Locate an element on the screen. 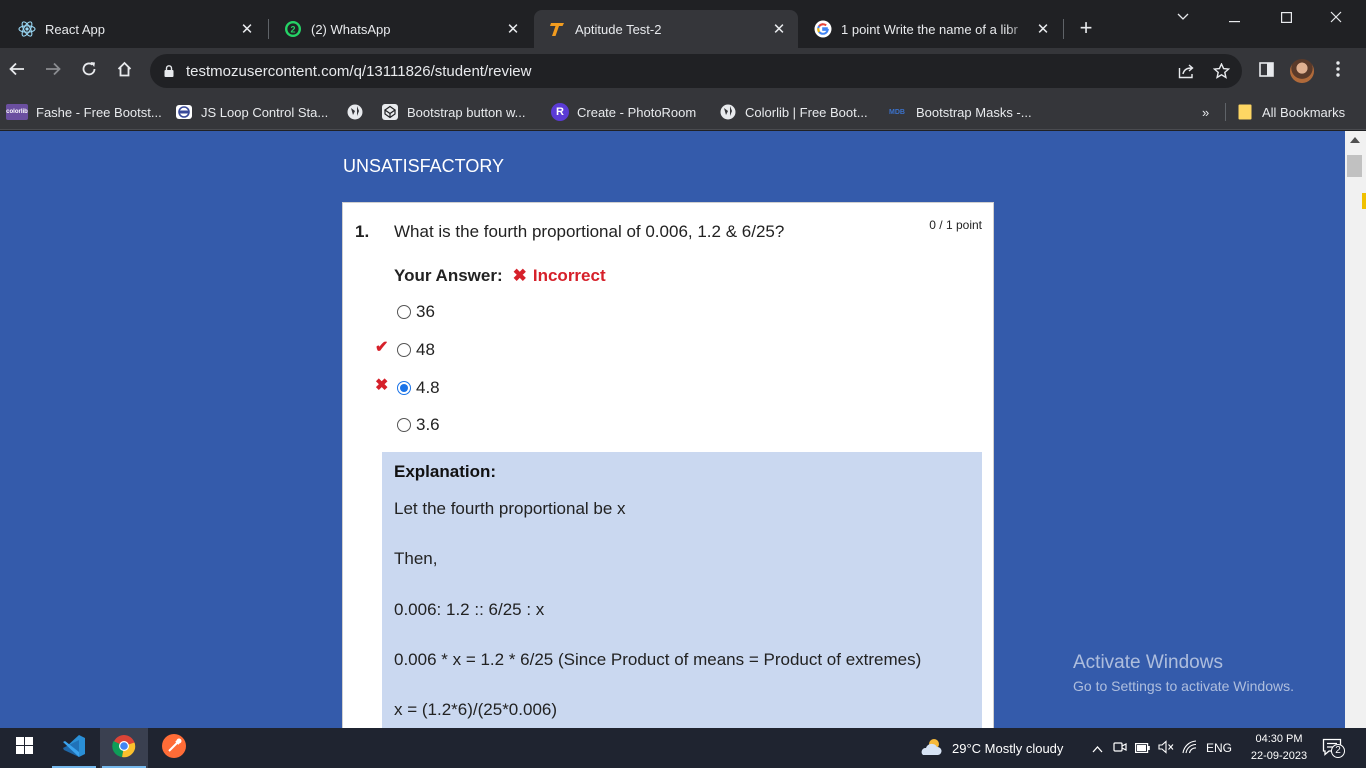 The width and height of the screenshot is (1366, 768). language-indicator: ENG is located at coordinates (1219, 748).